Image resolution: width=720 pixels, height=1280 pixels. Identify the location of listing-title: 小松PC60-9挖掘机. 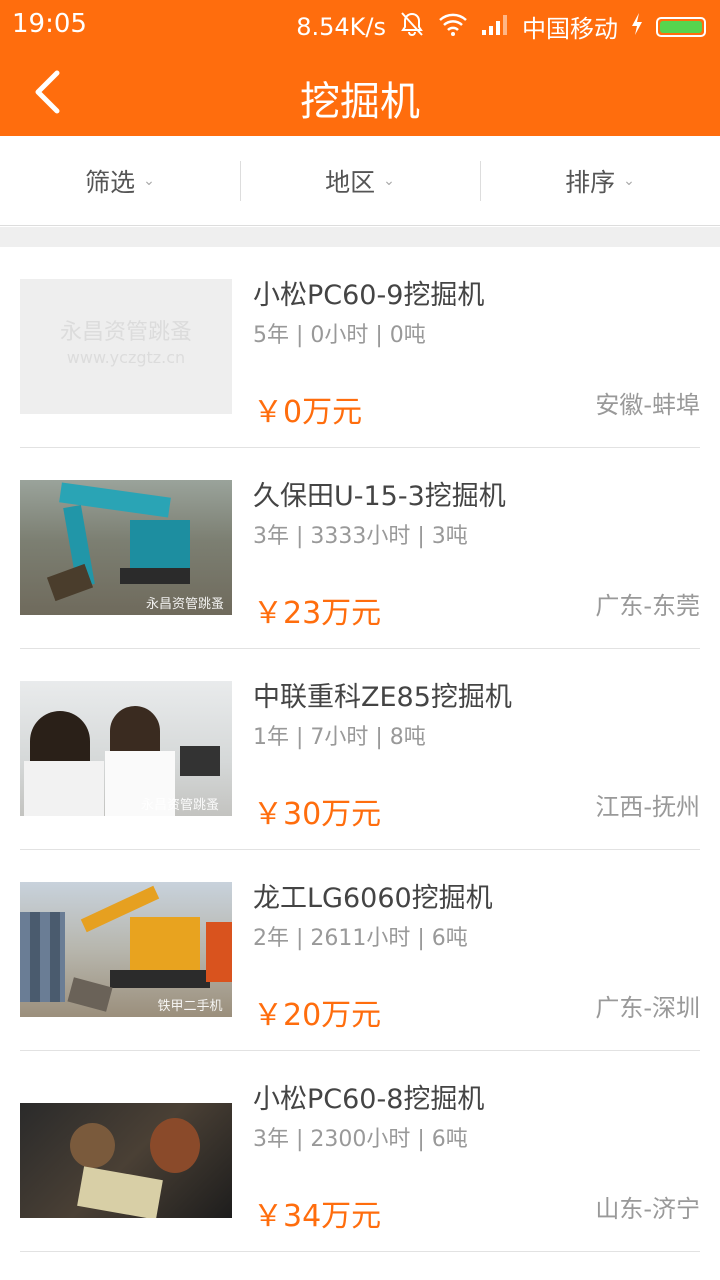
(369, 295).